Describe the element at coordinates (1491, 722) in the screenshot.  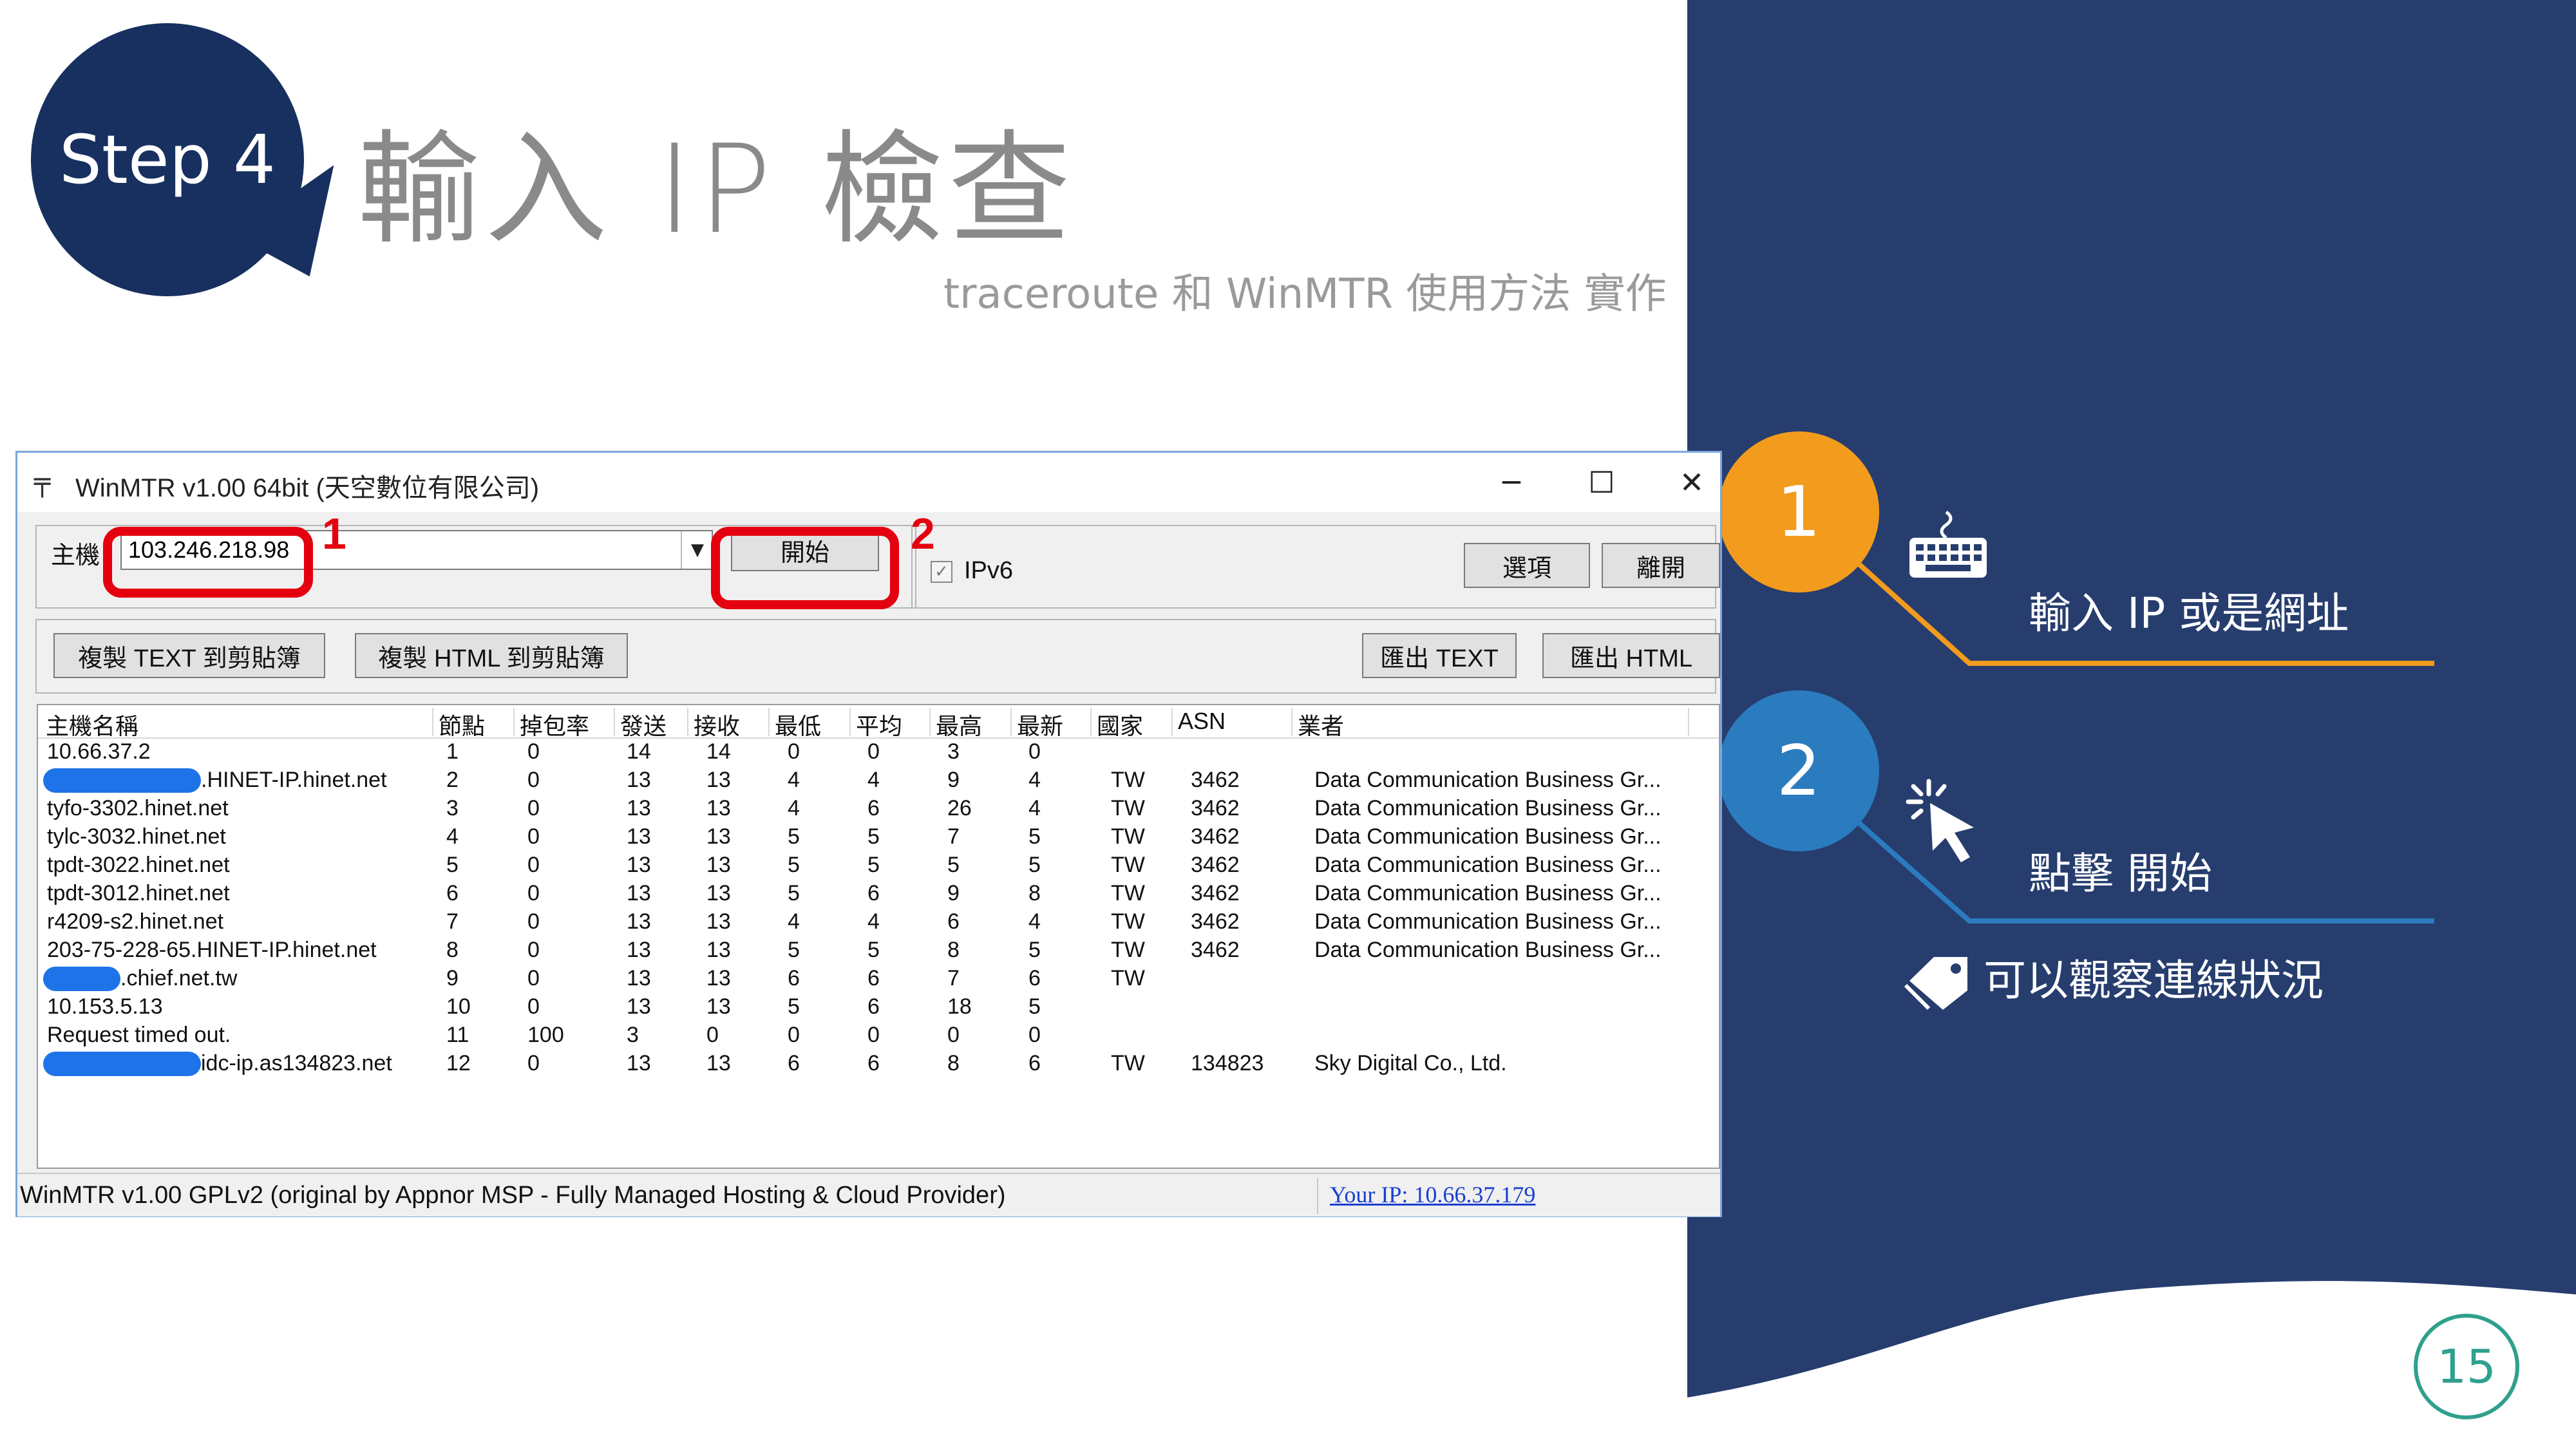
I see `column-header-provider: 業者` at that location.